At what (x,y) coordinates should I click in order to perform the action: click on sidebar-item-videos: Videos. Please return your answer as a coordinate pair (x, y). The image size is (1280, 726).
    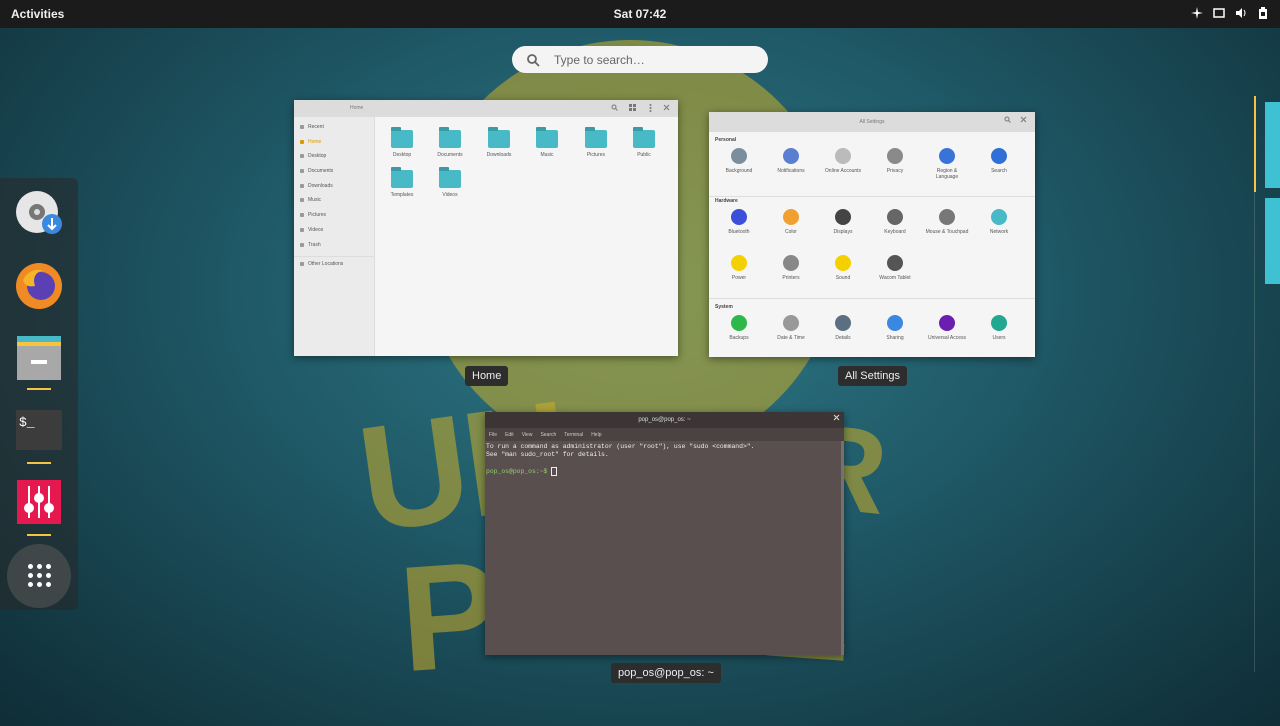
    Looking at the image, I should click on (334, 230).